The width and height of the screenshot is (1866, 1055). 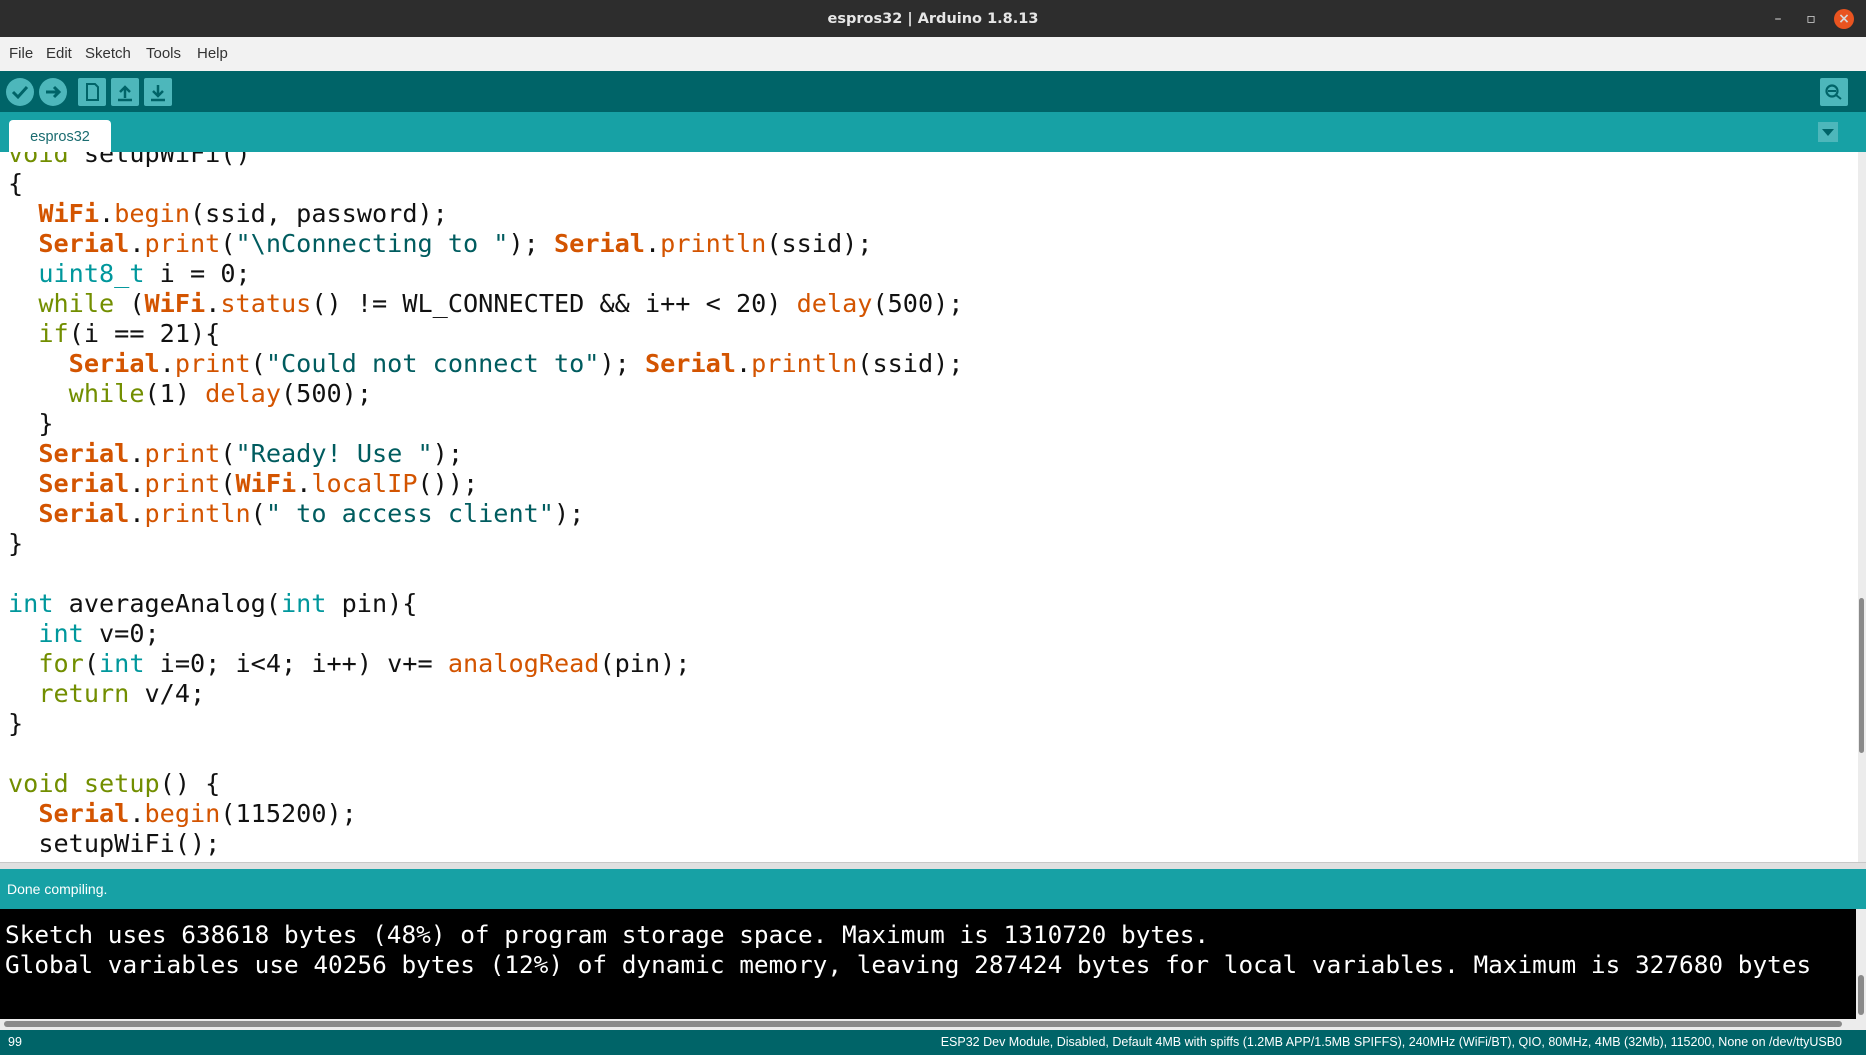 What do you see at coordinates (53, 92) in the screenshot?
I see `upload-button` at bounding box center [53, 92].